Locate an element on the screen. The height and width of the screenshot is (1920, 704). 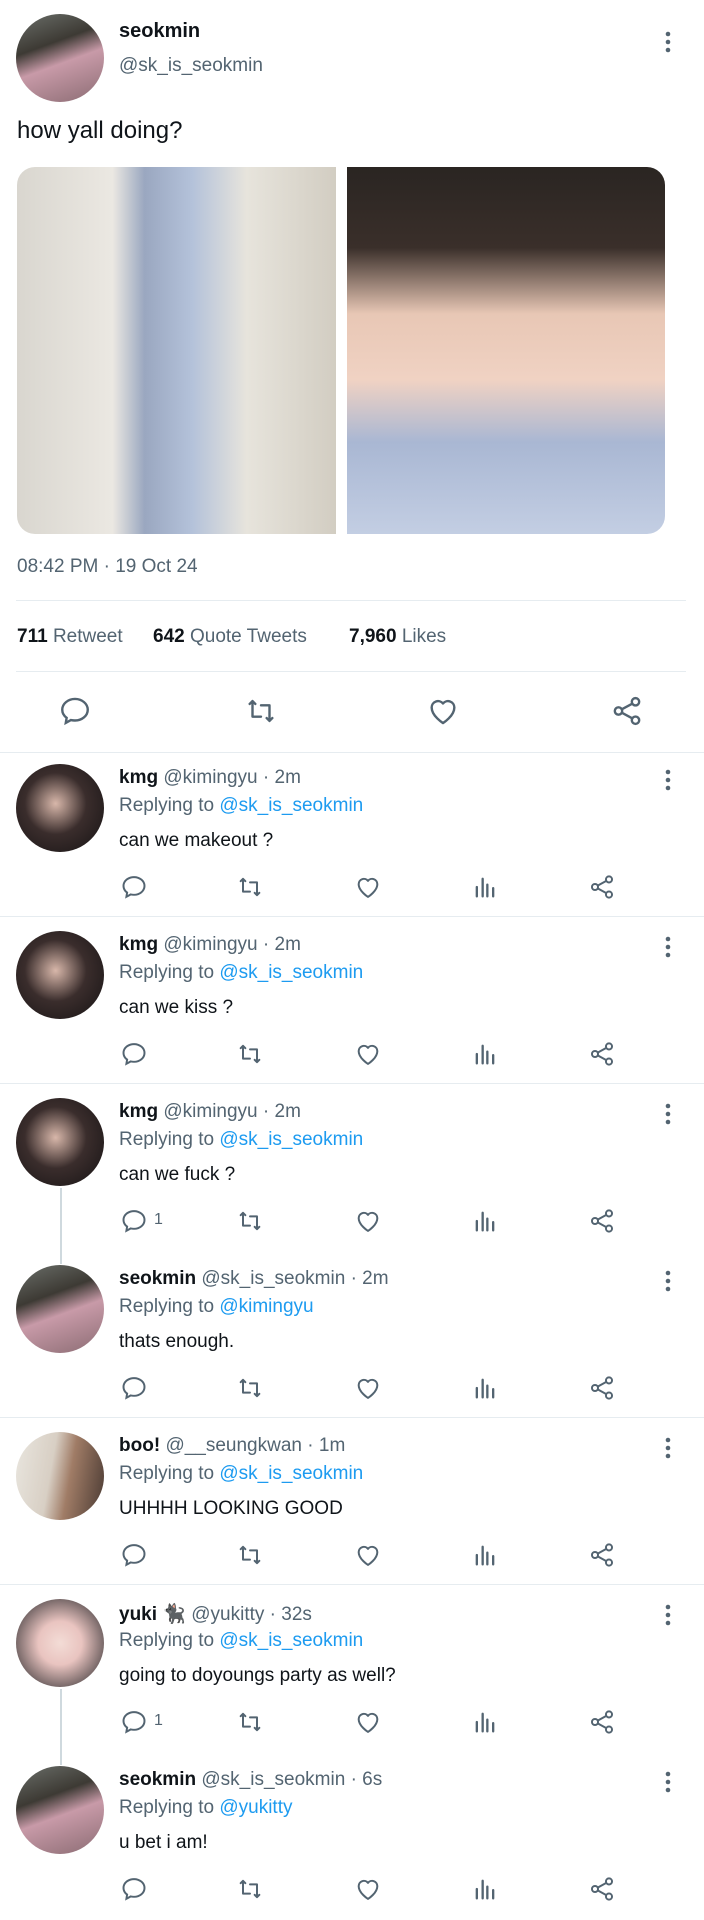
tweet-timestamp: 08:42 PM · 19 Oct 24 is located at coordinates (107, 567).